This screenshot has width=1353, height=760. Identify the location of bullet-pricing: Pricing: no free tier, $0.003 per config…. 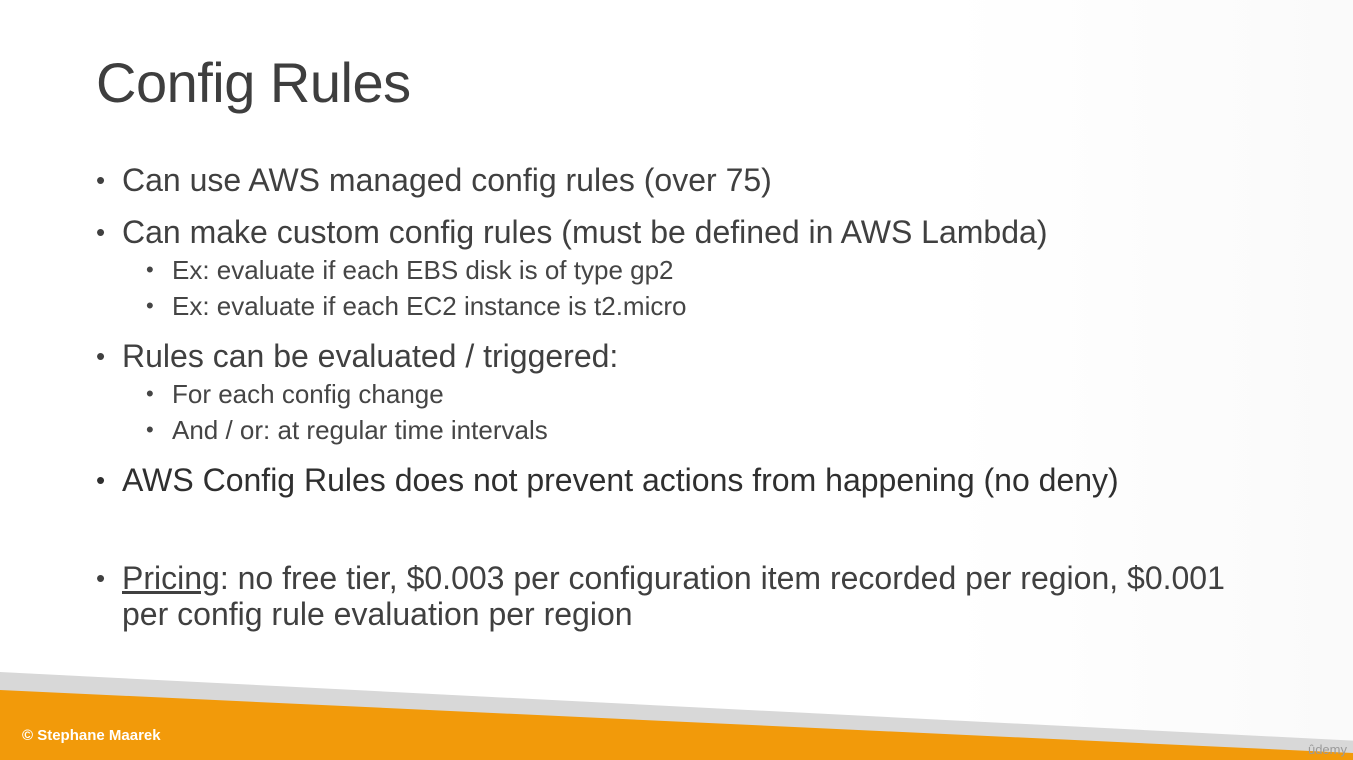
(686, 596).